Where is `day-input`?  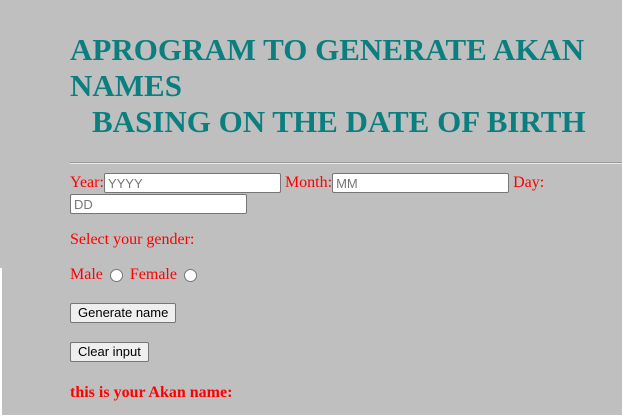
day-input is located at coordinates (158, 204).